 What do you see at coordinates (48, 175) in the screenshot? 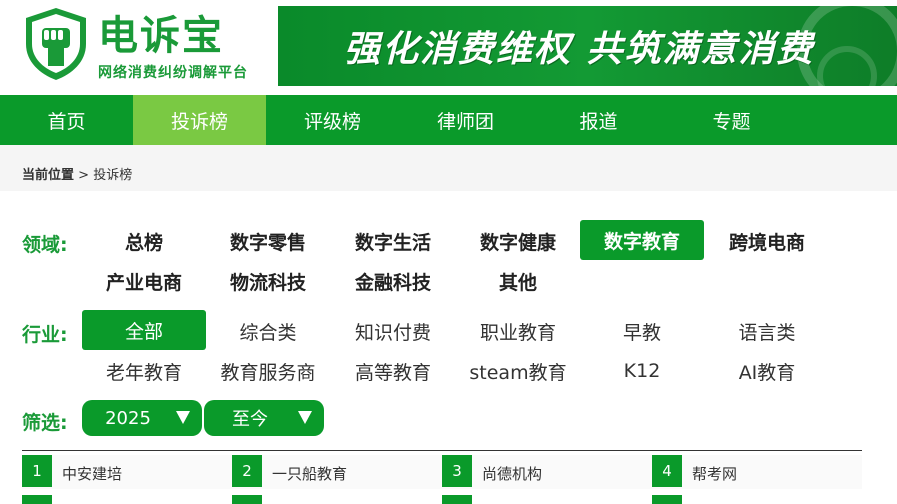
I see `breadcrumb-prefix: 当前位置` at bounding box center [48, 175].